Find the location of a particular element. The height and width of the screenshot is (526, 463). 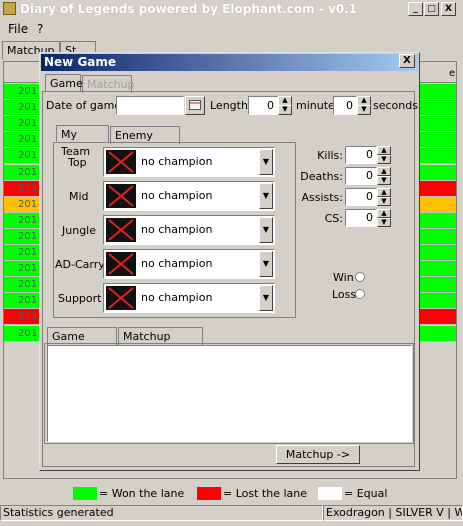

stat-label: Assists: is located at coordinates (322, 197).